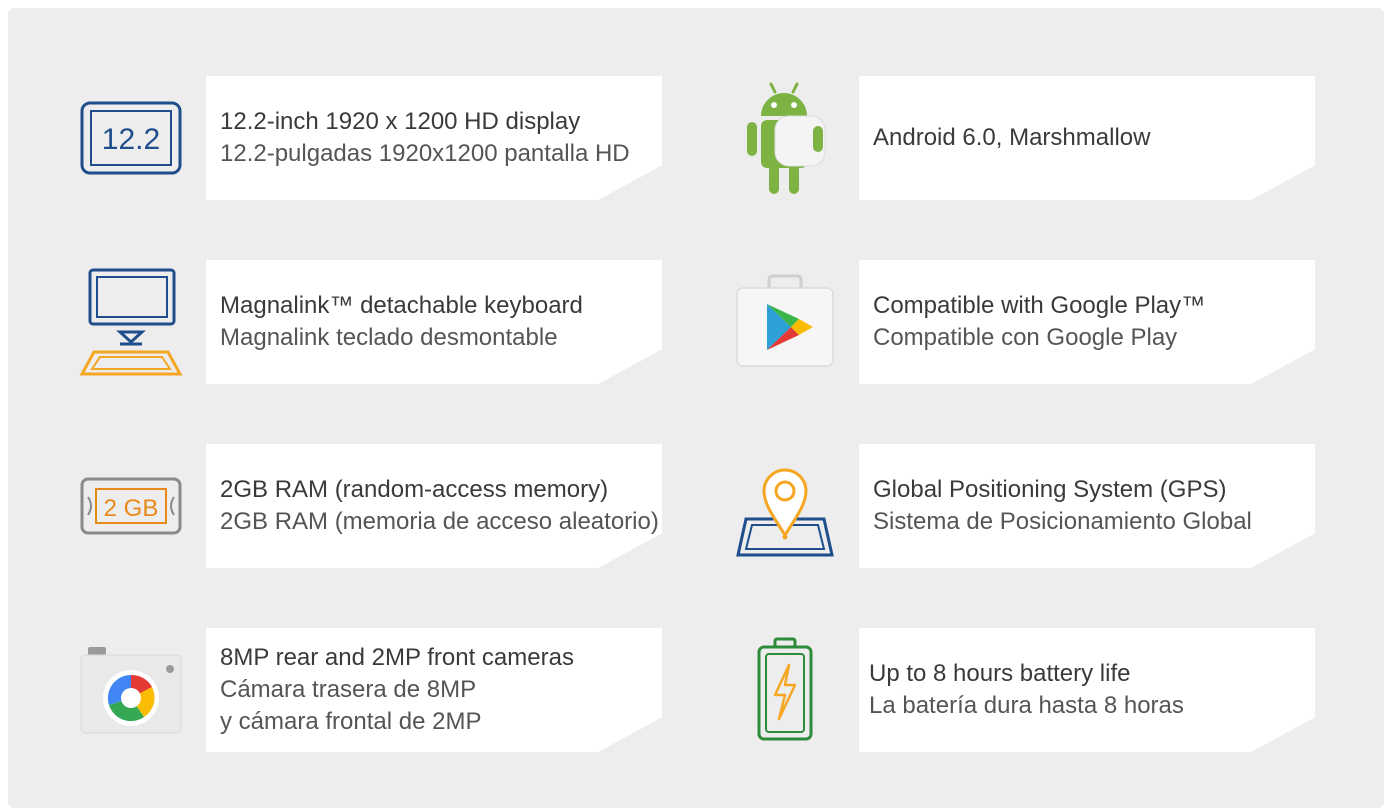  Describe the element at coordinates (1012, 137) in the screenshot. I see `feature-title: Android 6.0, Marshmallow` at that location.